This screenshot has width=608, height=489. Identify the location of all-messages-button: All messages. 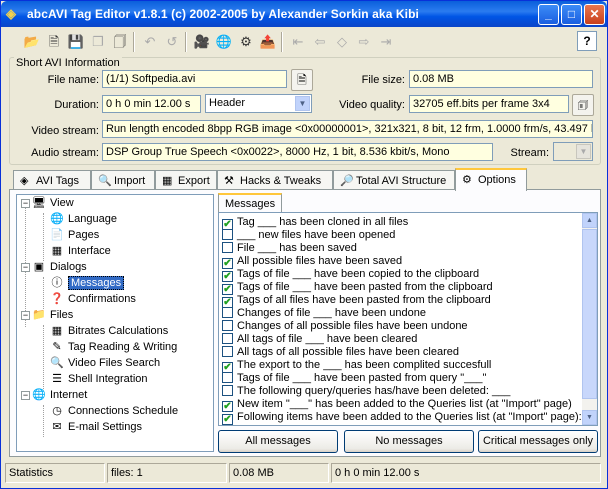
(278, 441).